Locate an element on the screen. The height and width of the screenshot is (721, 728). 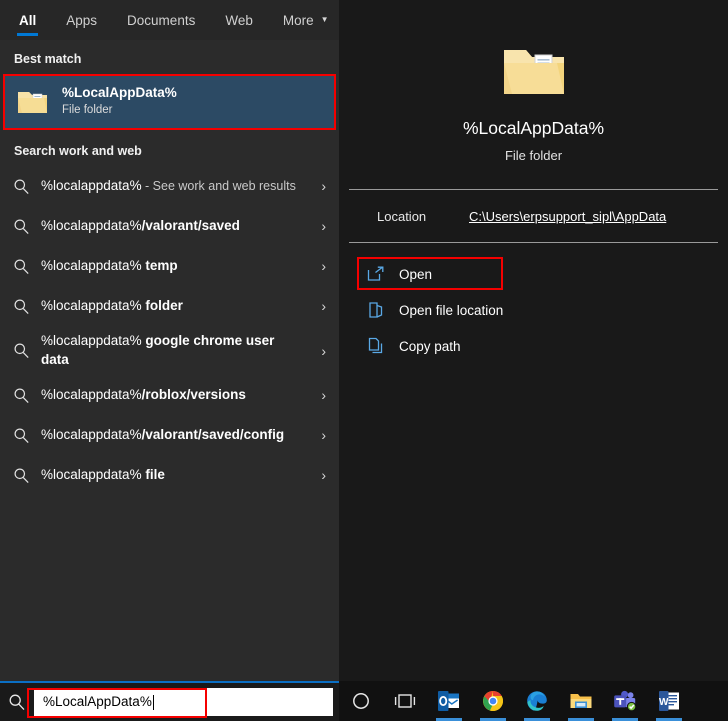
best-match-wrap: %LocalAppData% File folder is located at coordinates (169, 102).